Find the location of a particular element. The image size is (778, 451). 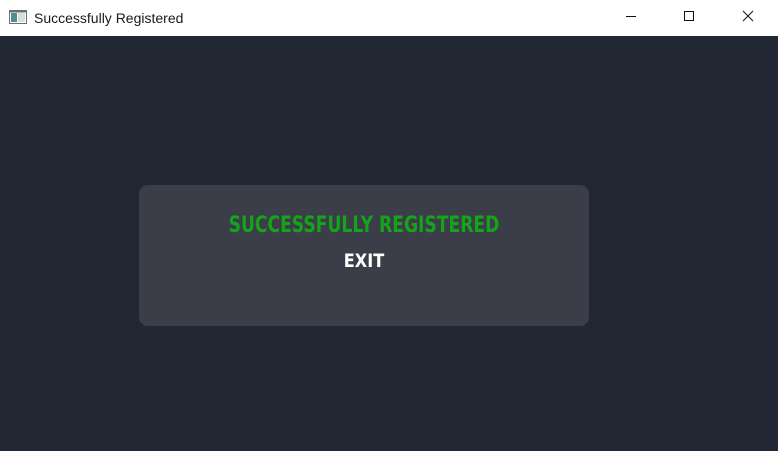

maximize-button is located at coordinates (689, 18).